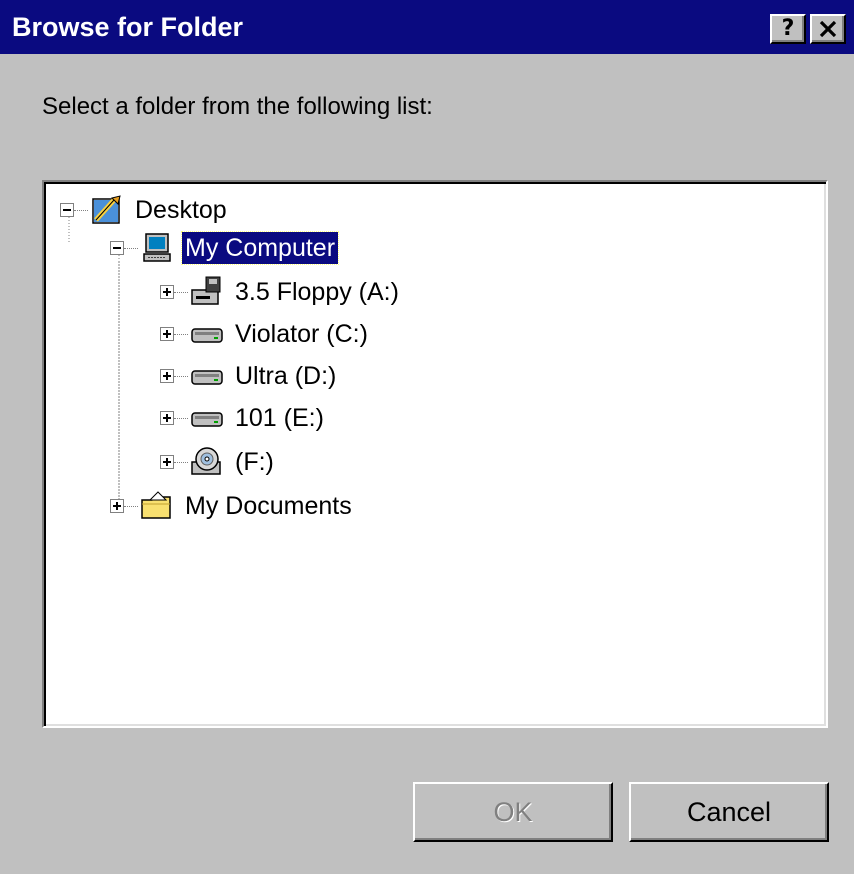 The image size is (854, 874). What do you see at coordinates (788, 29) in the screenshot?
I see `help-button: ?` at bounding box center [788, 29].